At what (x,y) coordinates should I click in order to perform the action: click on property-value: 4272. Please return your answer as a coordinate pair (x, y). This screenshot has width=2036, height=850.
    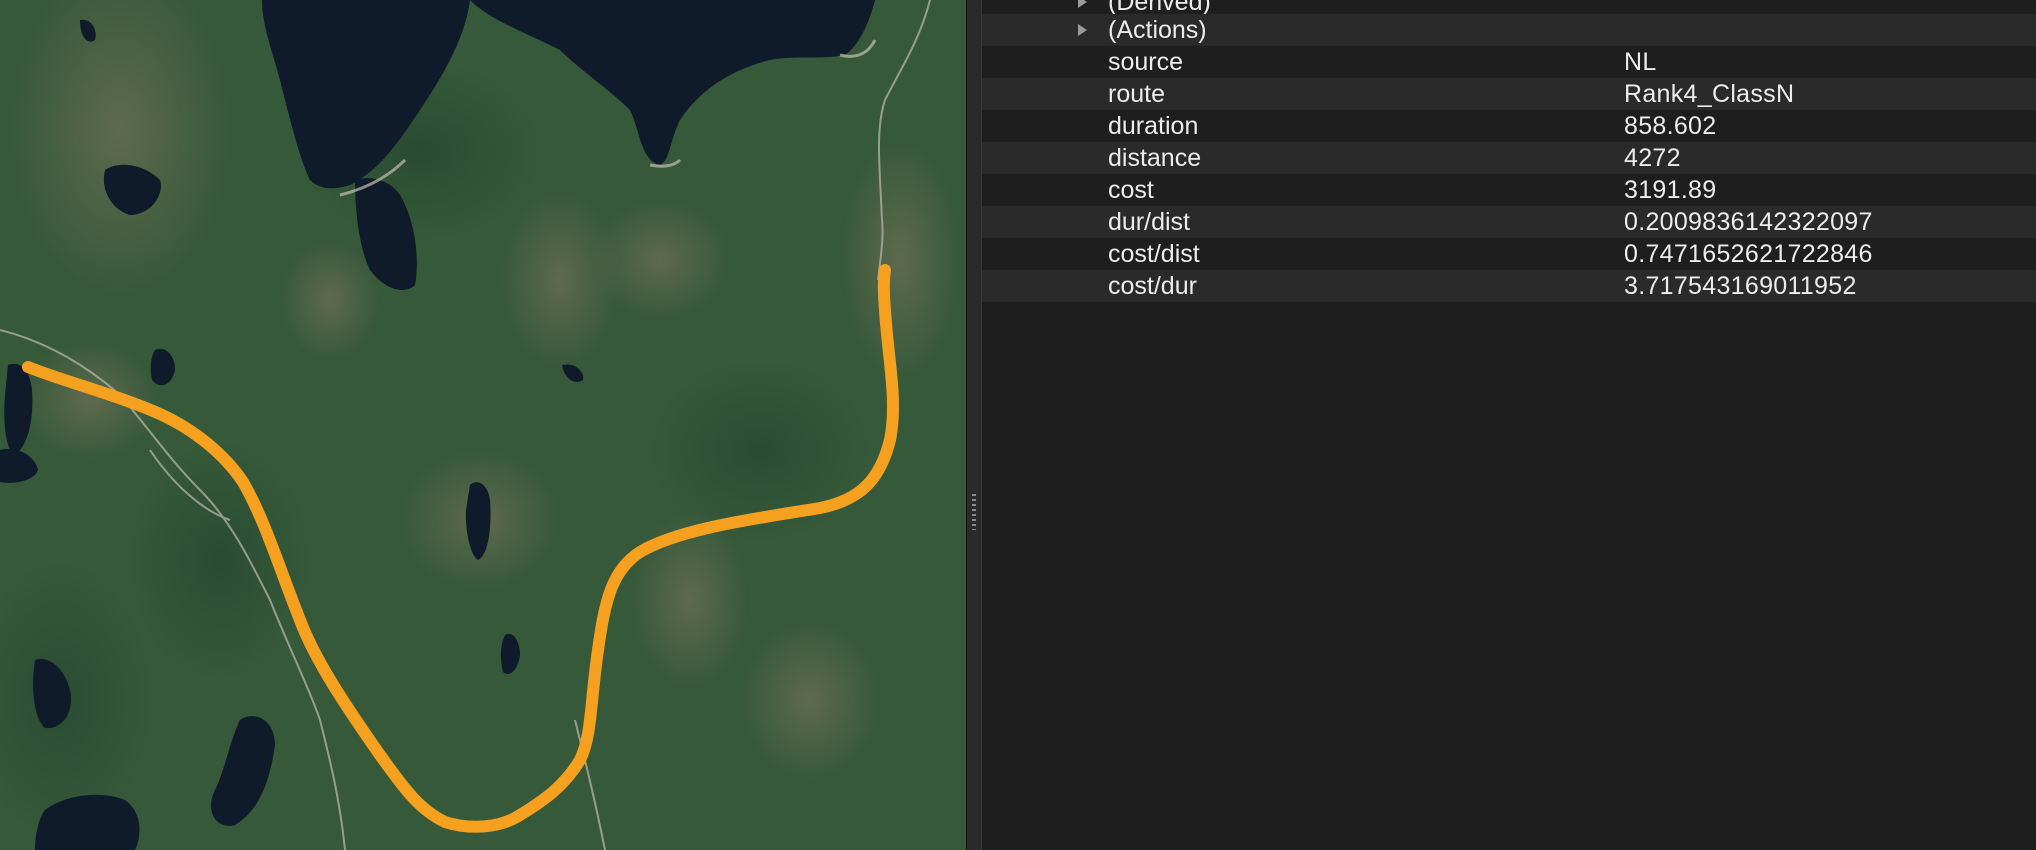
    Looking at the image, I should click on (1652, 158).